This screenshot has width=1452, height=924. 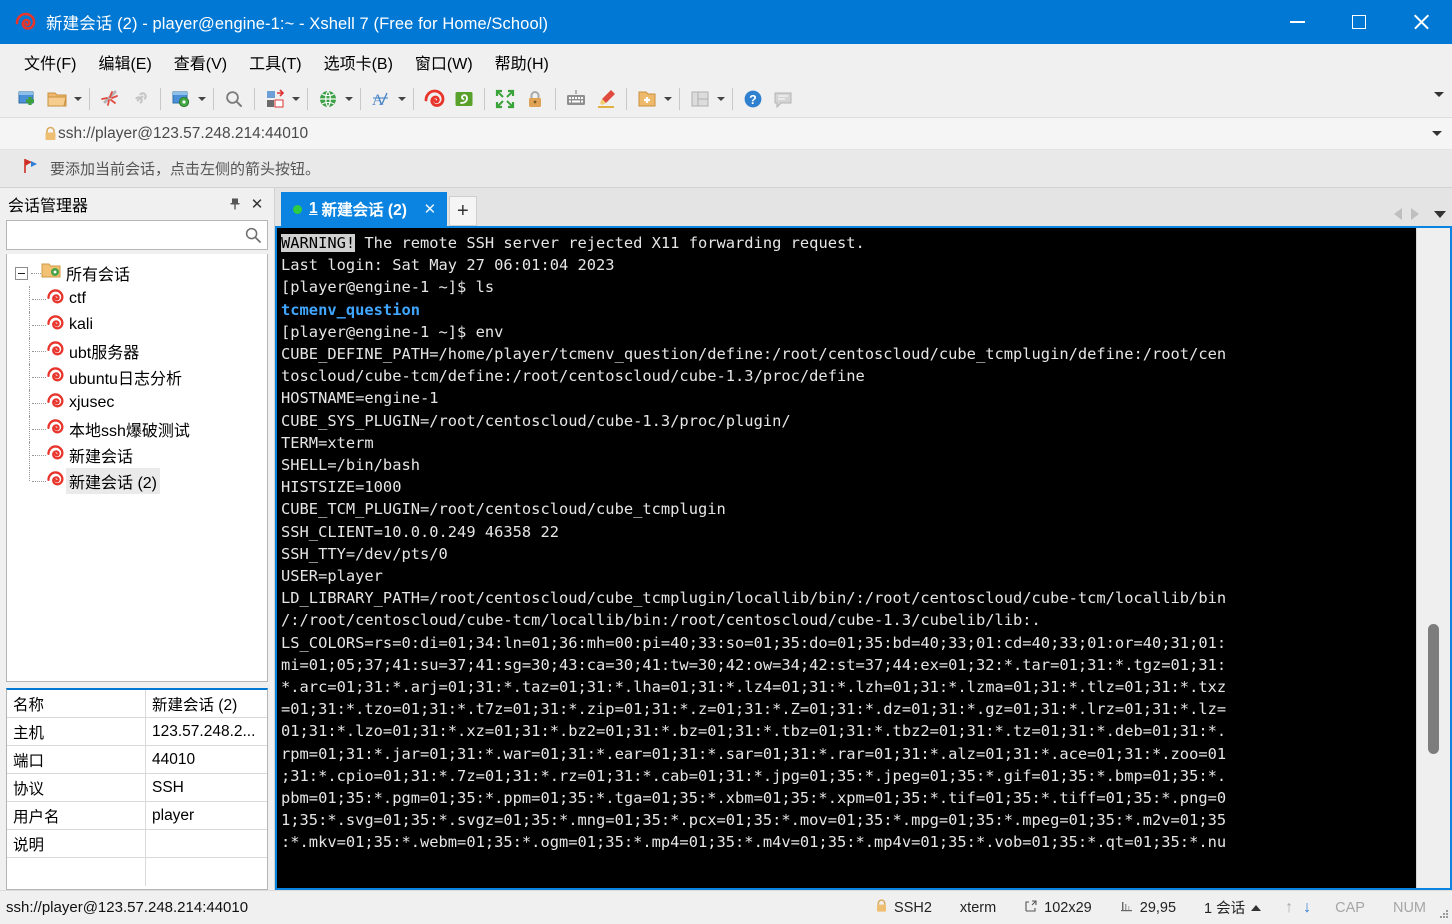 What do you see at coordinates (137, 299) in the screenshot?
I see `session-item-ctf: ctf` at bounding box center [137, 299].